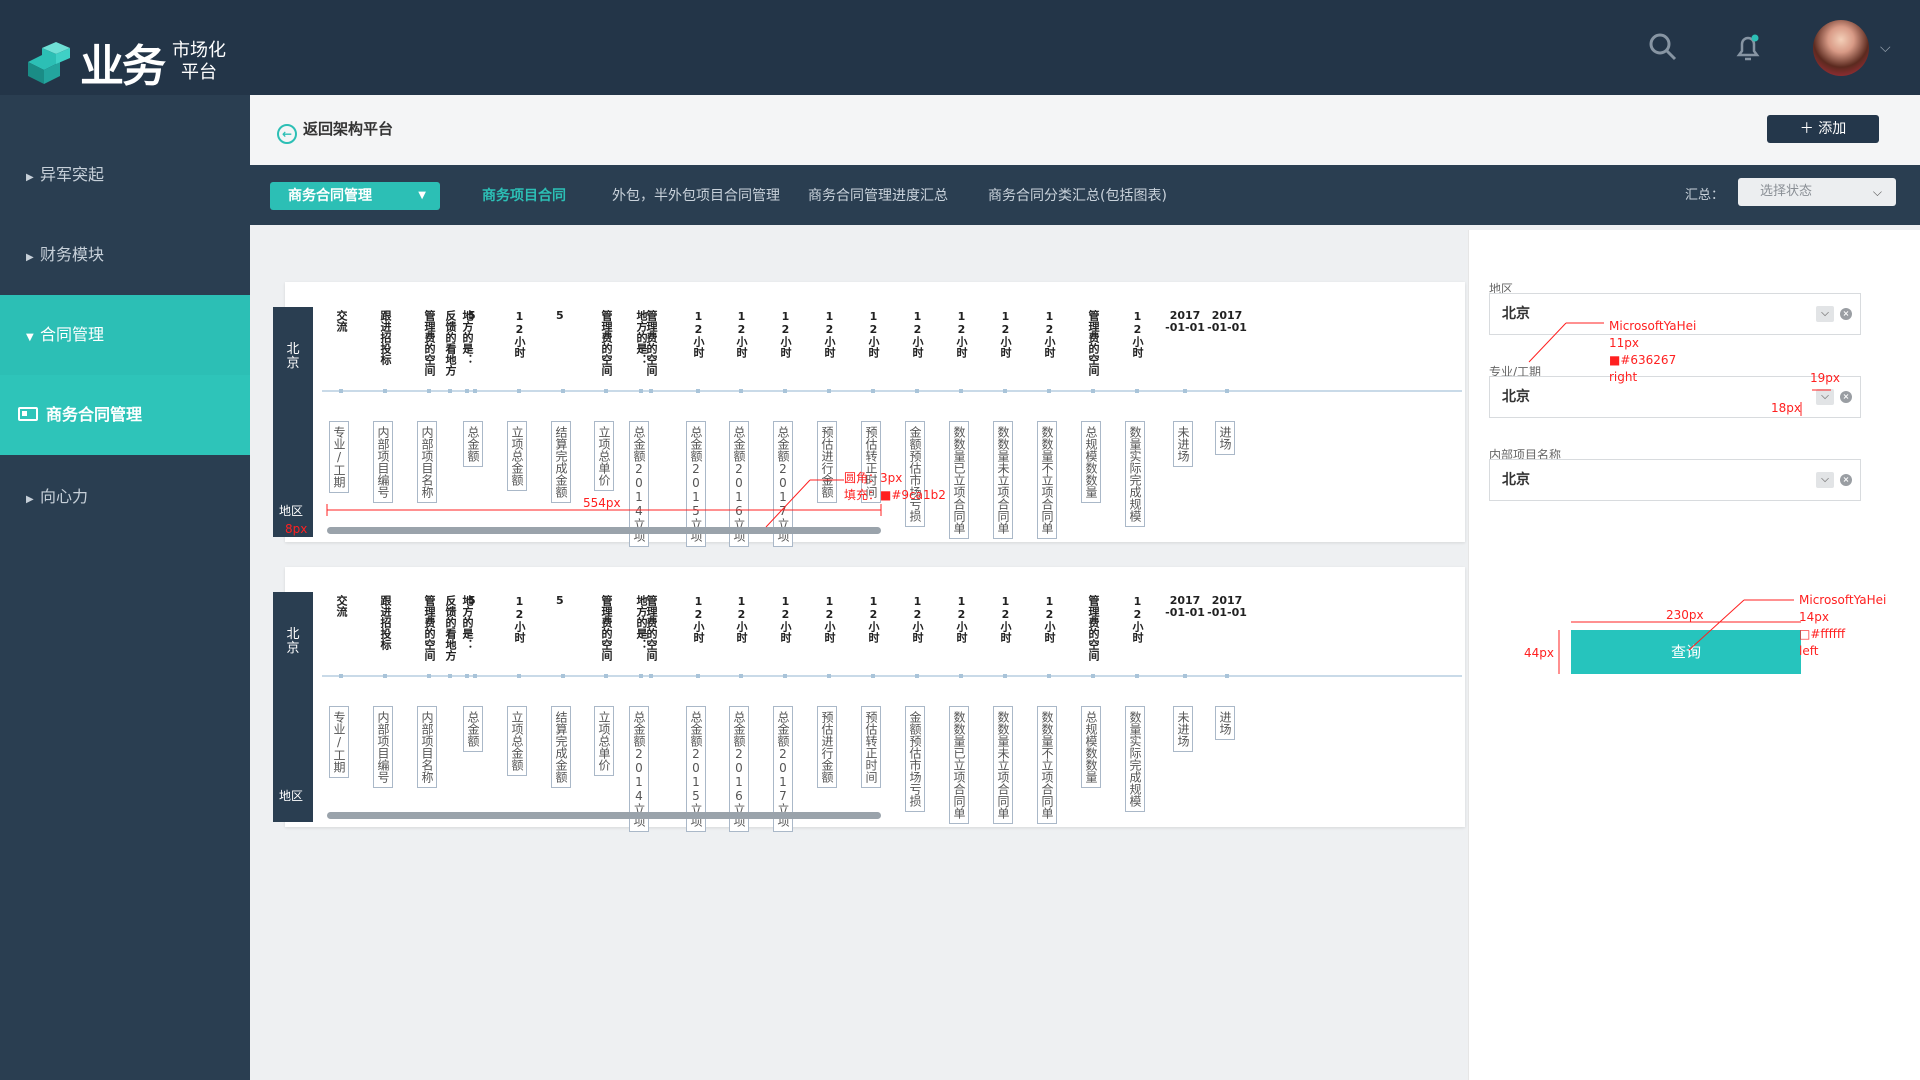 This screenshot has width=1920, height=1080. I want to click on bell-icon, so click(1748, 47).